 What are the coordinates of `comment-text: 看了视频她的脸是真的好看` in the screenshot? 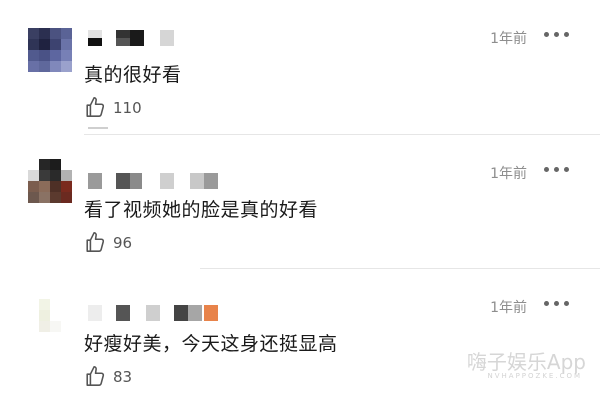 It's located at (201, 210).